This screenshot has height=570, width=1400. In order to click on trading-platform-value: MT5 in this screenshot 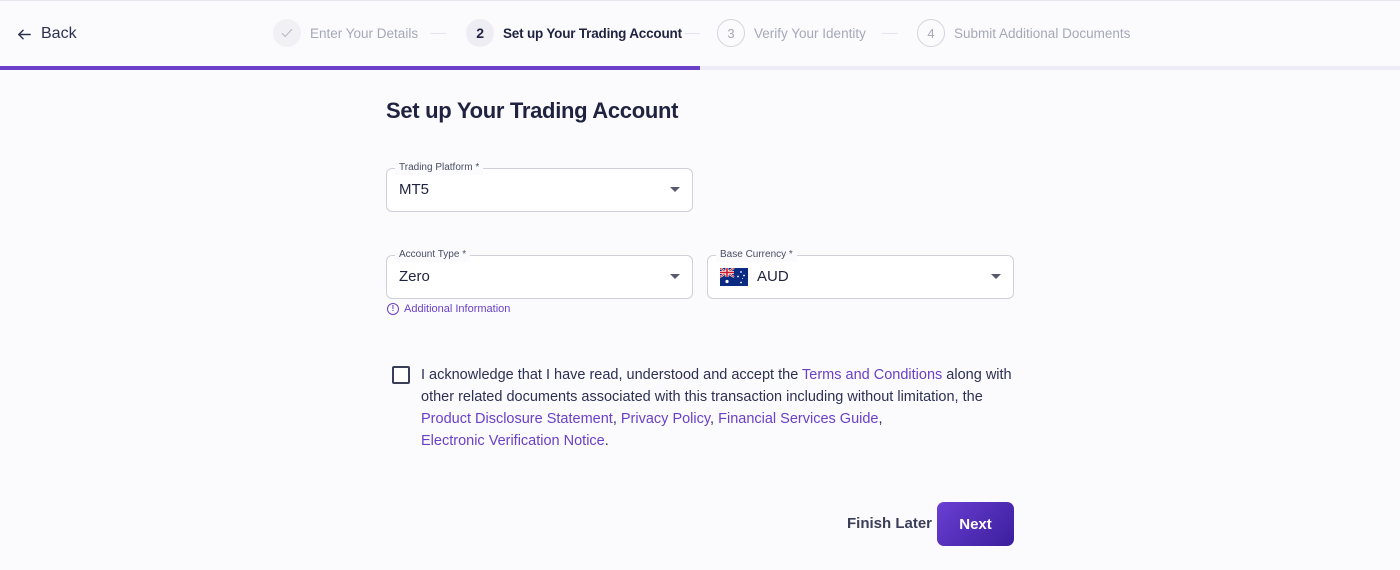, I will do `click(414, 189)`.